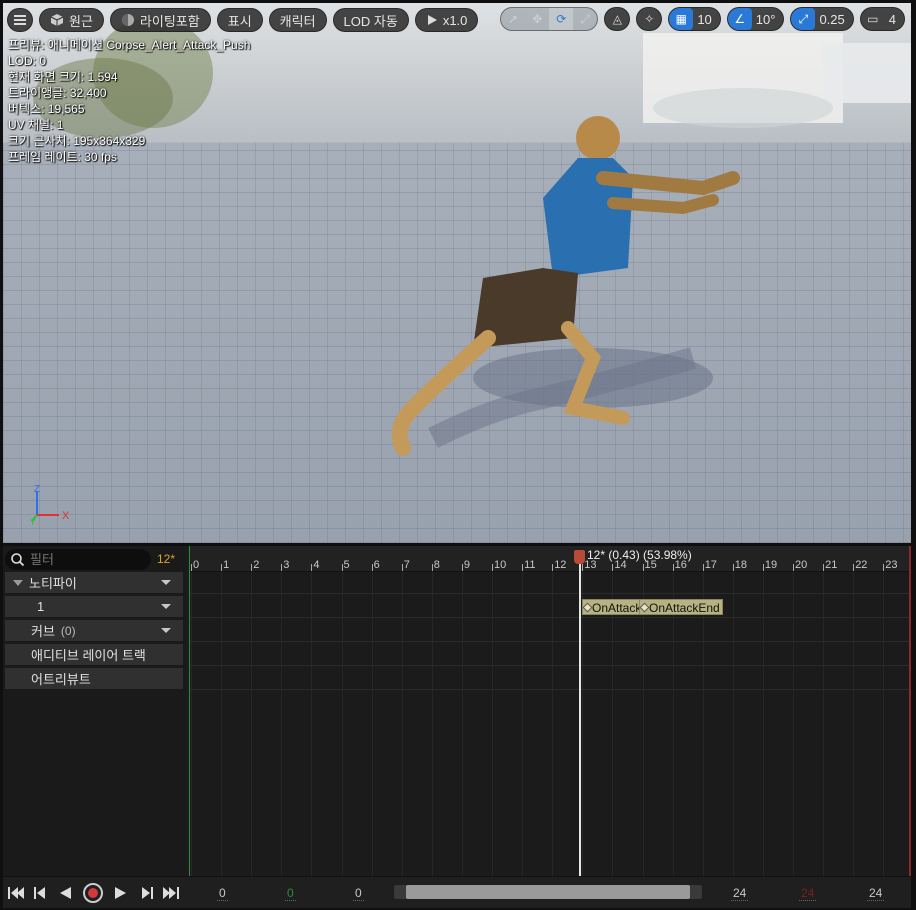 This screenshot has height=910, width=916. I want to click on grid-snap-group: ▦ 10, so click(694, 19).